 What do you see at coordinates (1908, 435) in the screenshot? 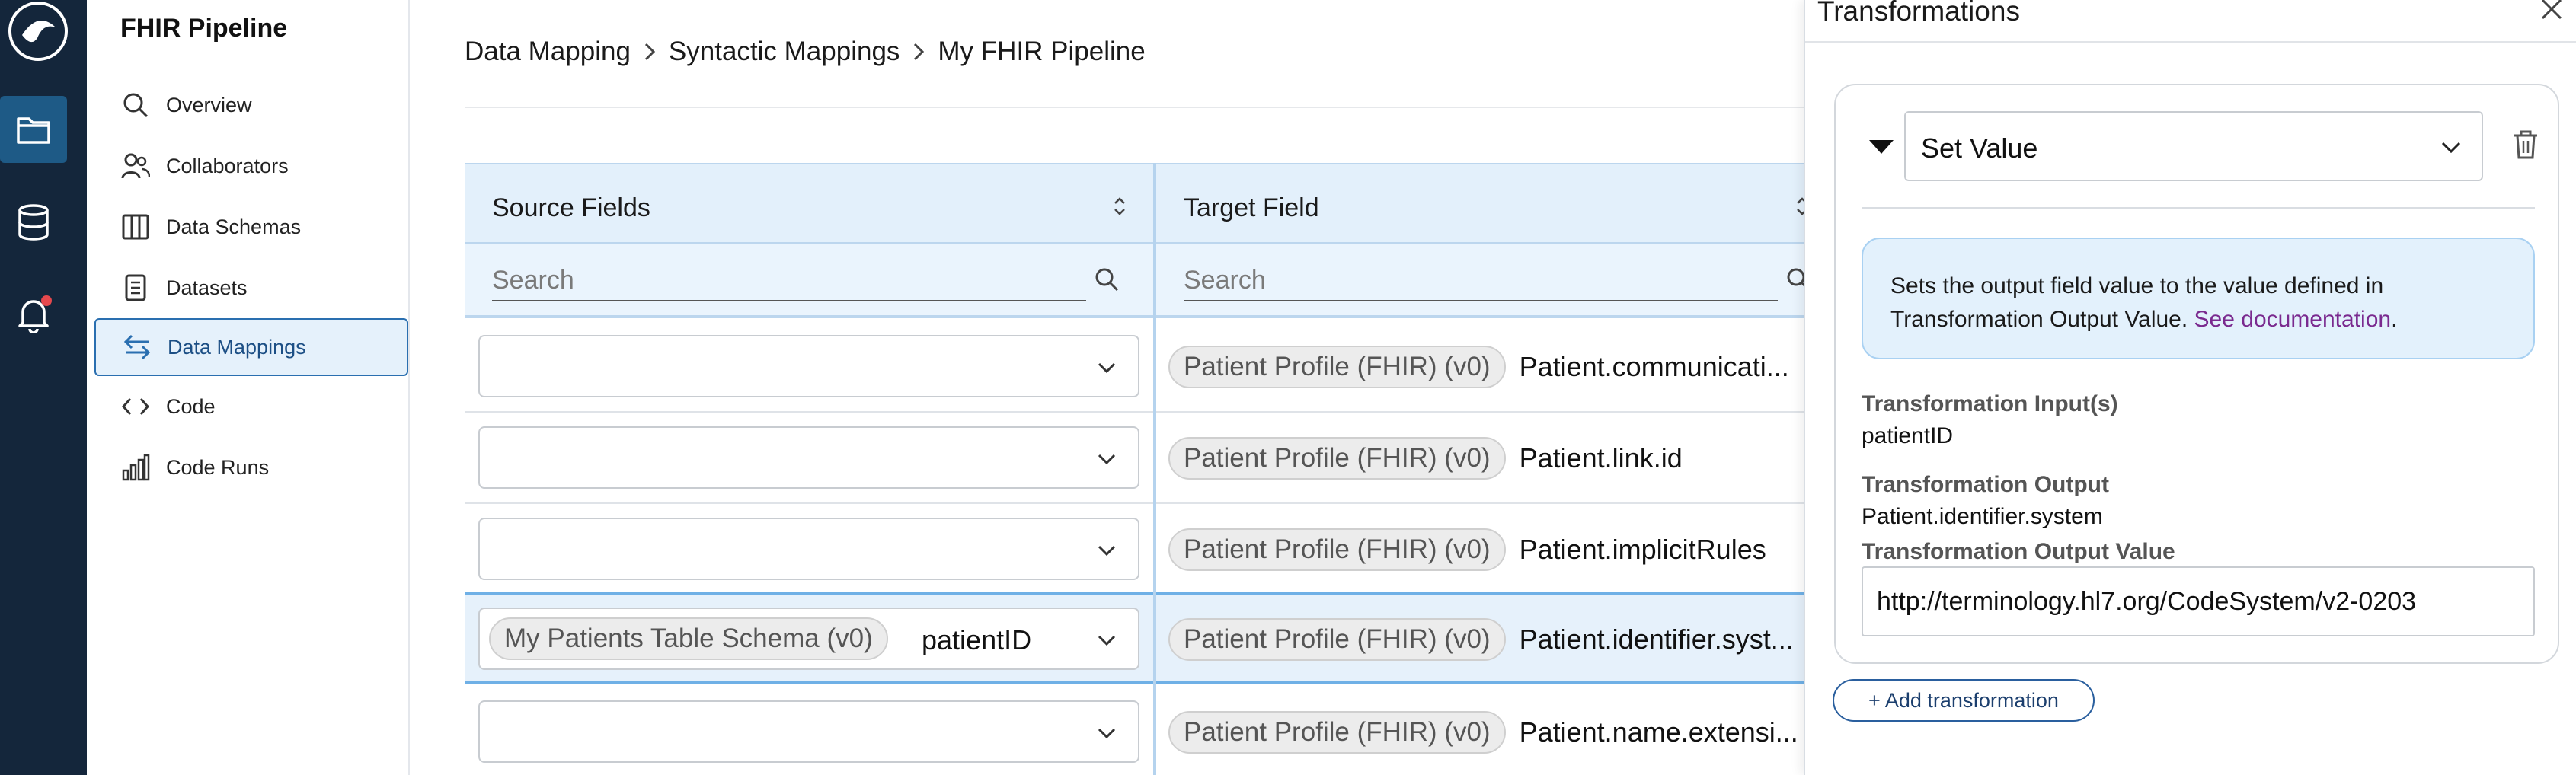
I see `transformation-inputs-value: patientID` at bounding box center [1908, 435].